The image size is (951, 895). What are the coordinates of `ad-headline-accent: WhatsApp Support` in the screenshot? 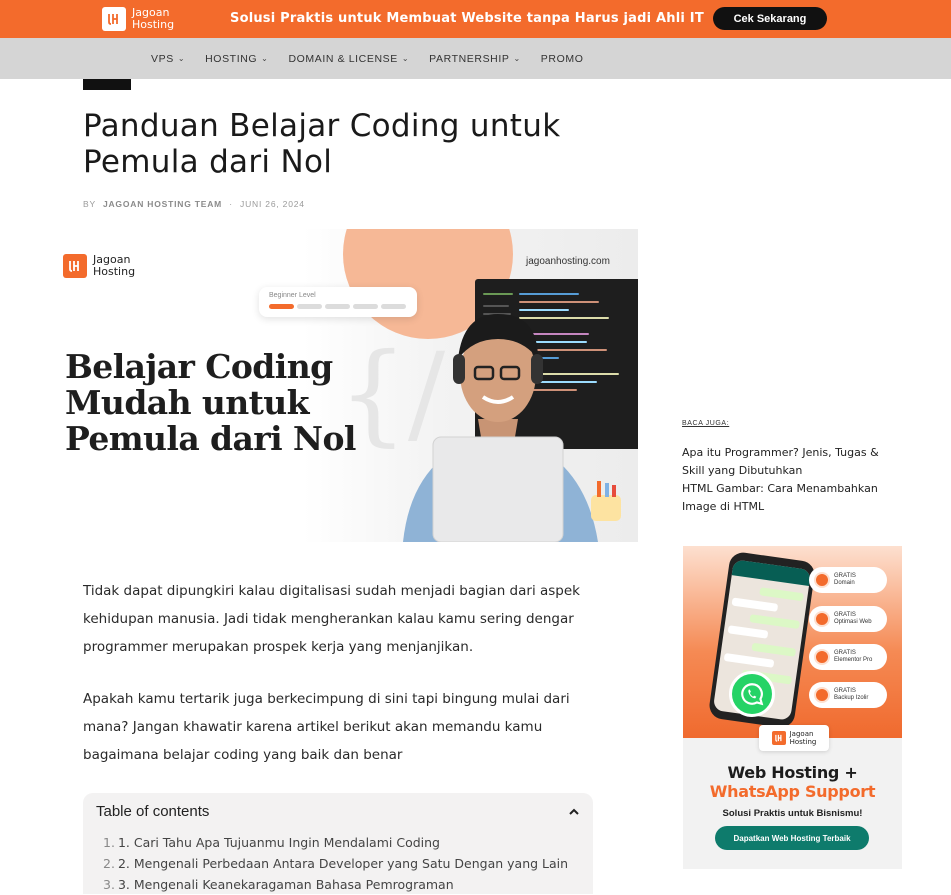 It's located at (792, 791).